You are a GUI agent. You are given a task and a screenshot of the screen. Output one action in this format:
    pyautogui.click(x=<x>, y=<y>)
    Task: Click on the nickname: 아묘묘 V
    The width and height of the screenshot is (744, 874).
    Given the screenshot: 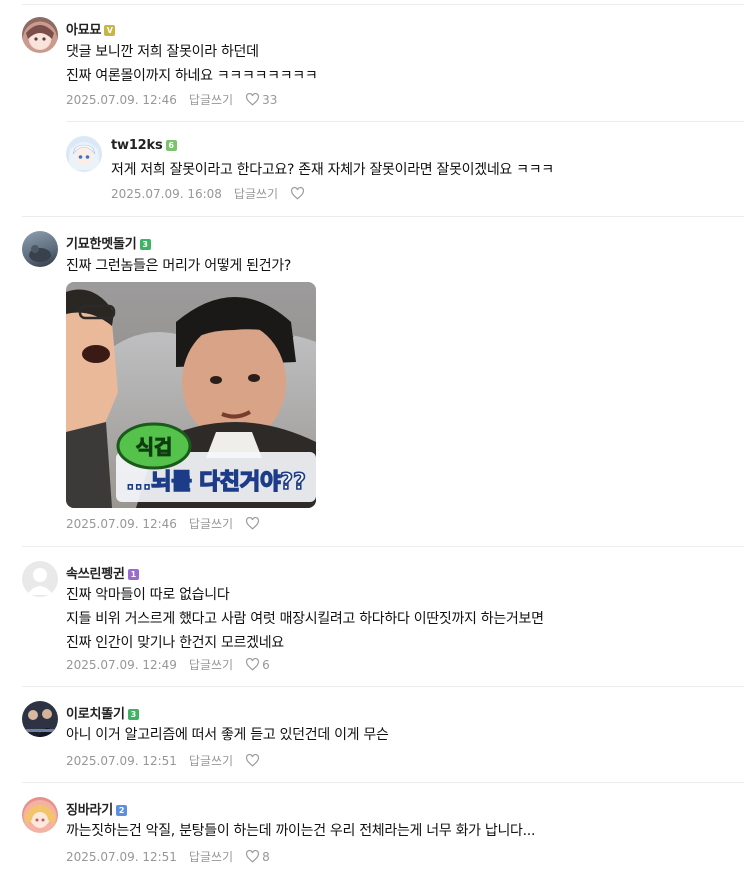 What is the action you would take?
    pyautogui.click(x=91, y=28)
    